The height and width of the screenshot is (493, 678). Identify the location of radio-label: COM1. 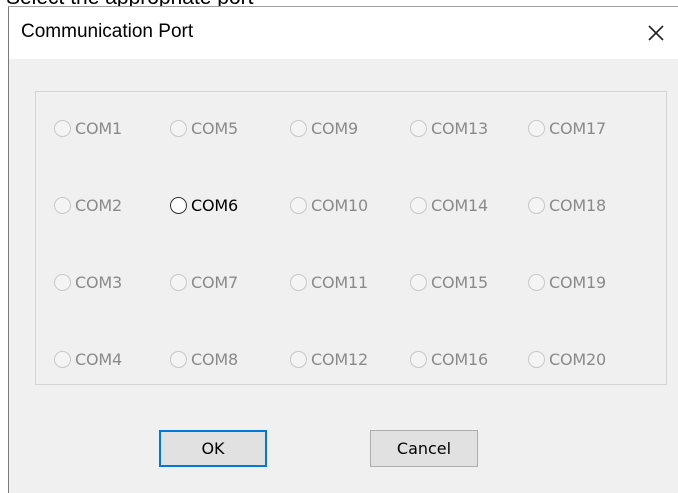
(98, 128).